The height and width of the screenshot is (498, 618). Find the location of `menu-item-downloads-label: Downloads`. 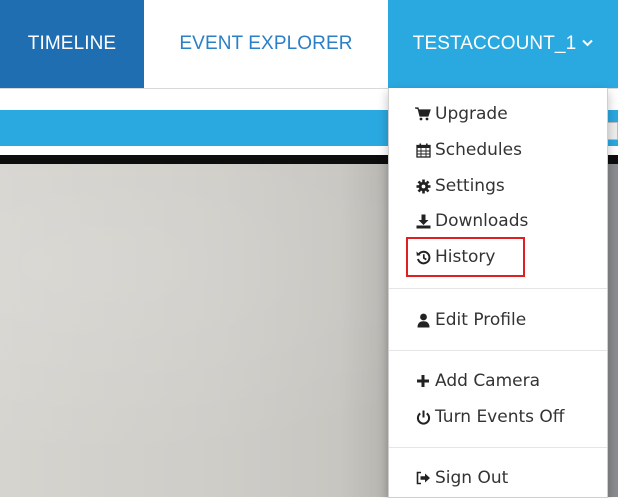

menu-item-downloads-label: Downloads is located at coordinates (482, 221).